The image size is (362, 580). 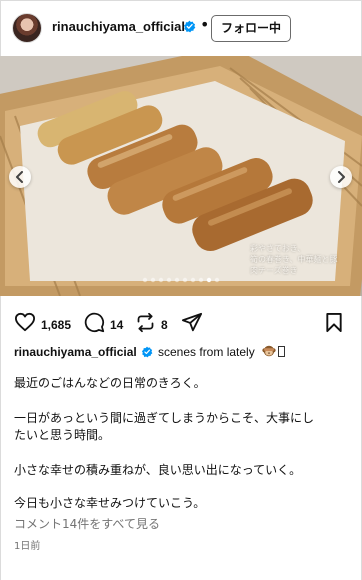 I want to click on caption-line: 小さな幸せの積み重ねが、良い思い出になっていく。, so click(x=158, y=470).